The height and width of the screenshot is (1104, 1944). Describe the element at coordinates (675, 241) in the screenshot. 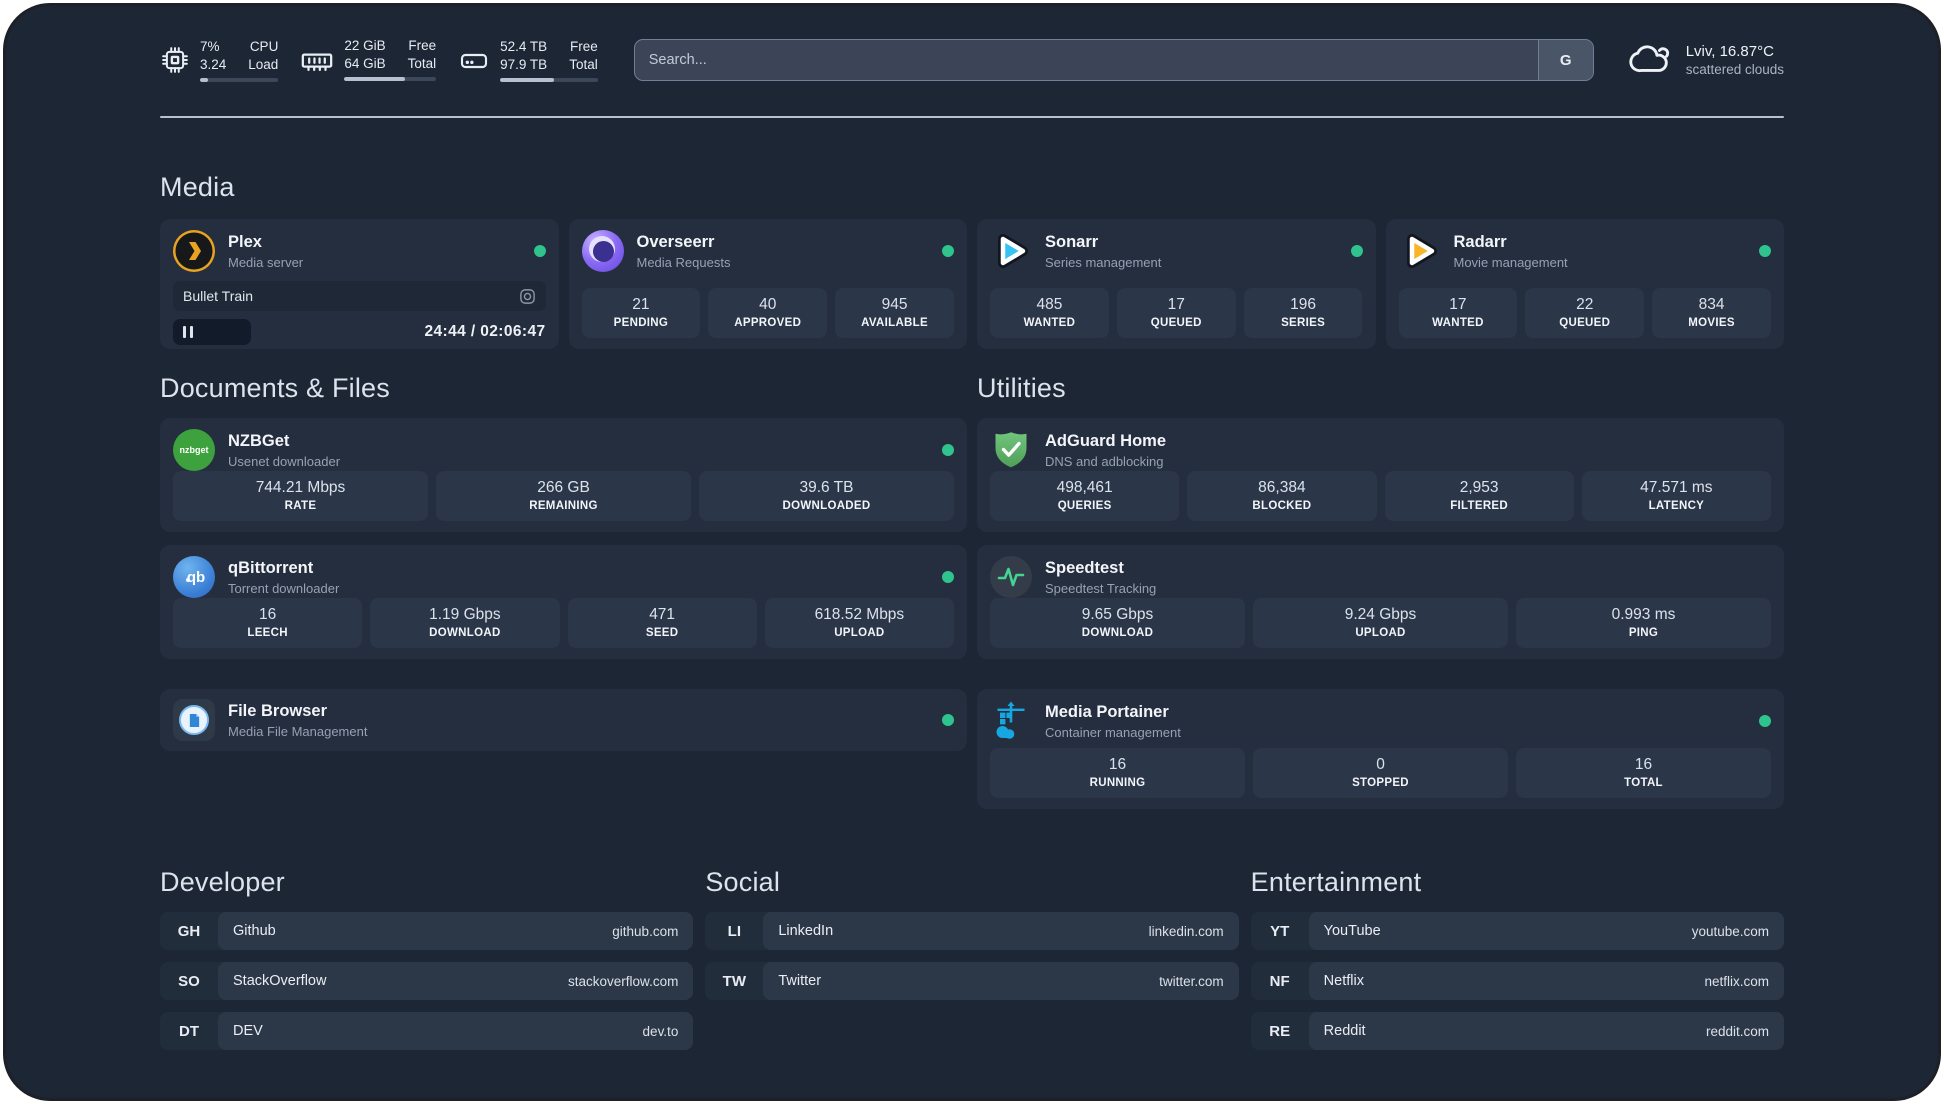

I see `service-name: Overseerr` at that location.